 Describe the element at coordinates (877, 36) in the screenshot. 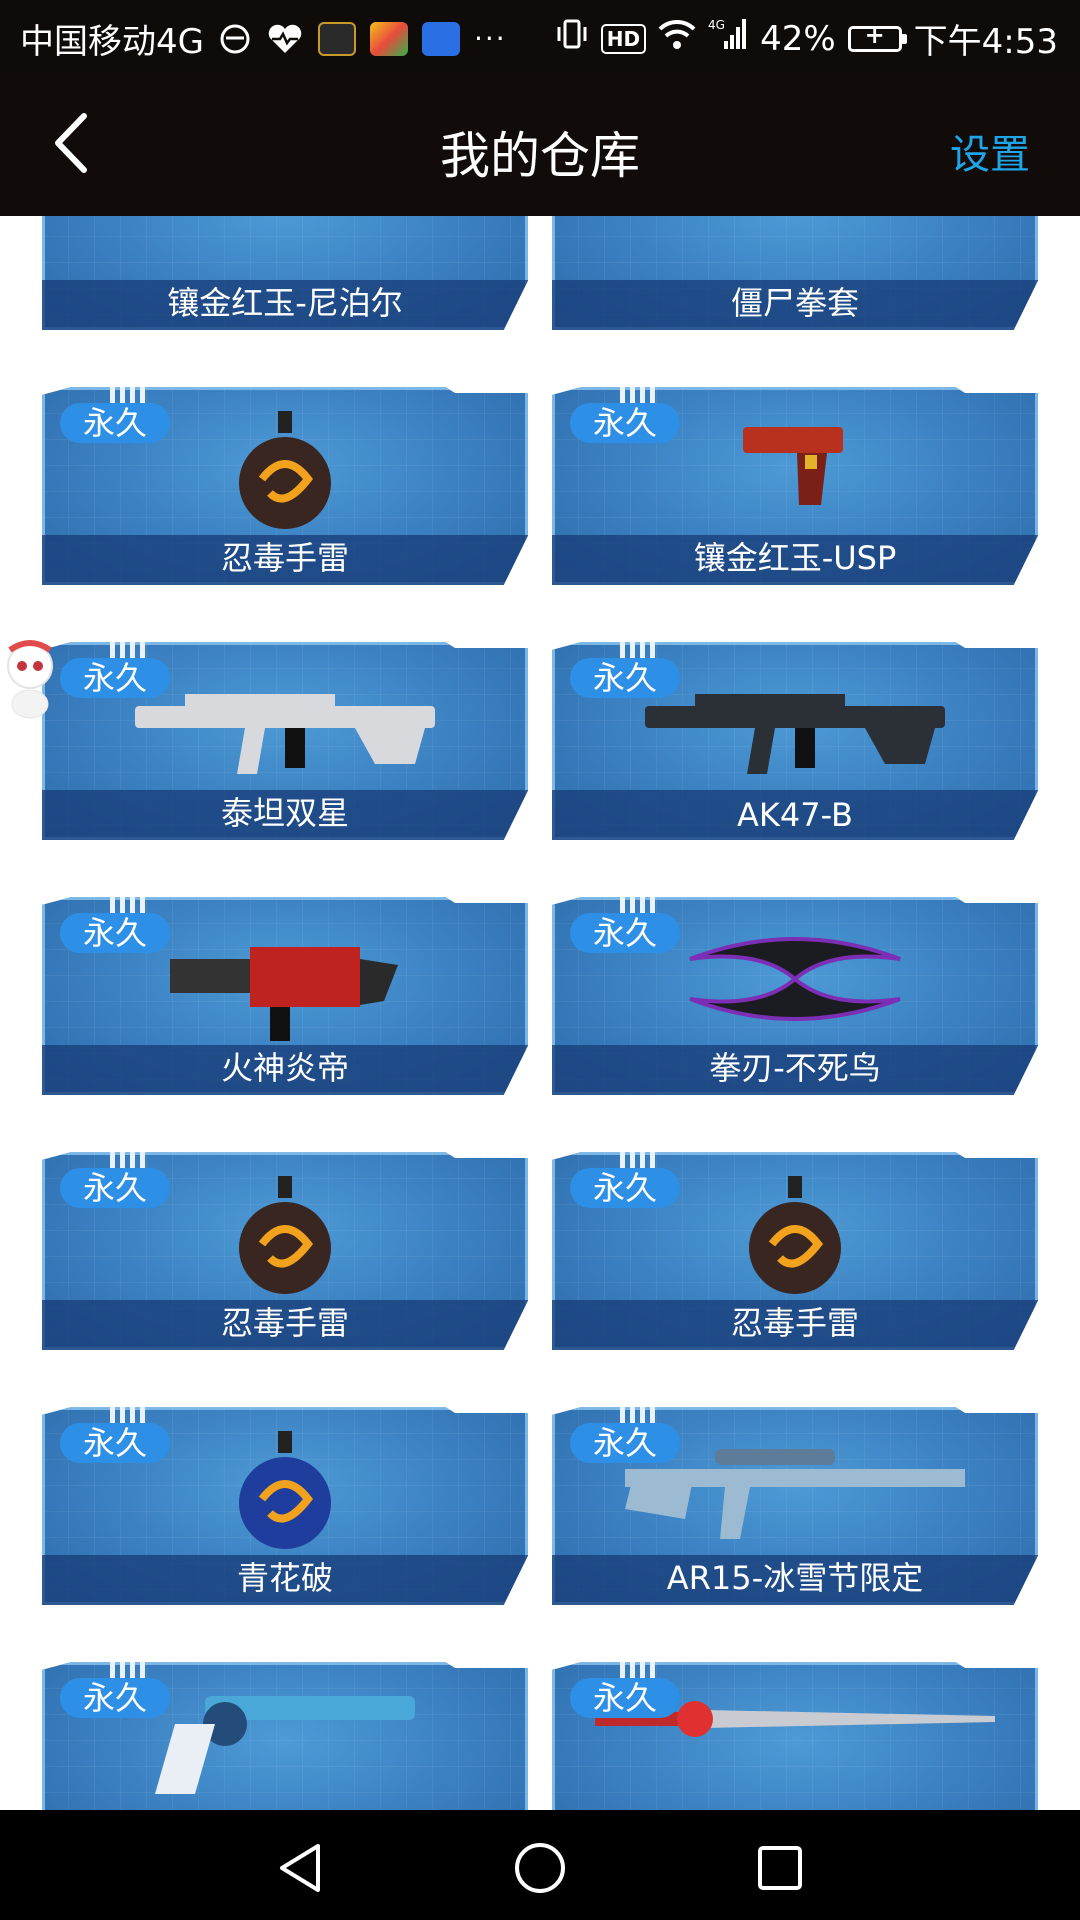

I see `battery-charging-icon: +` at that location.